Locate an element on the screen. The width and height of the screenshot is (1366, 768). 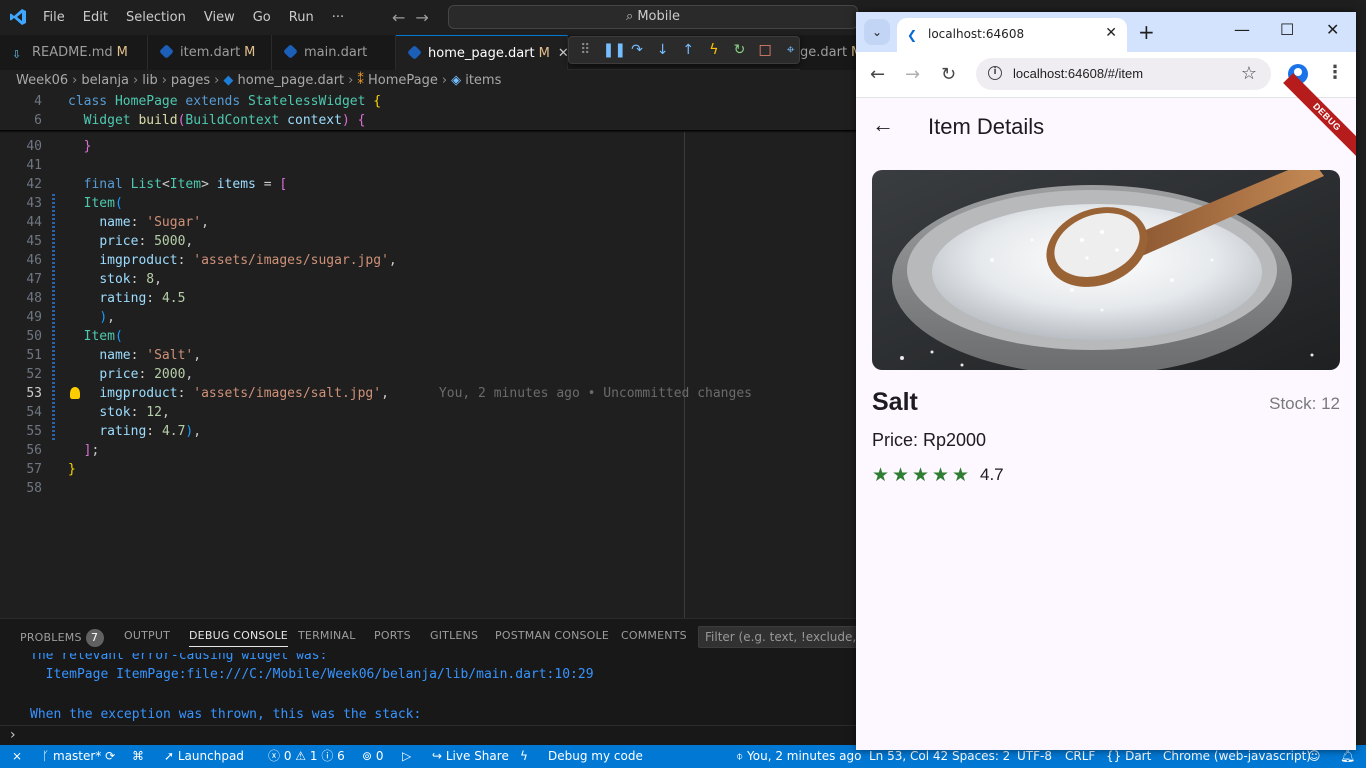
new-tab-icon: + is located at coordinates (1146, 32).